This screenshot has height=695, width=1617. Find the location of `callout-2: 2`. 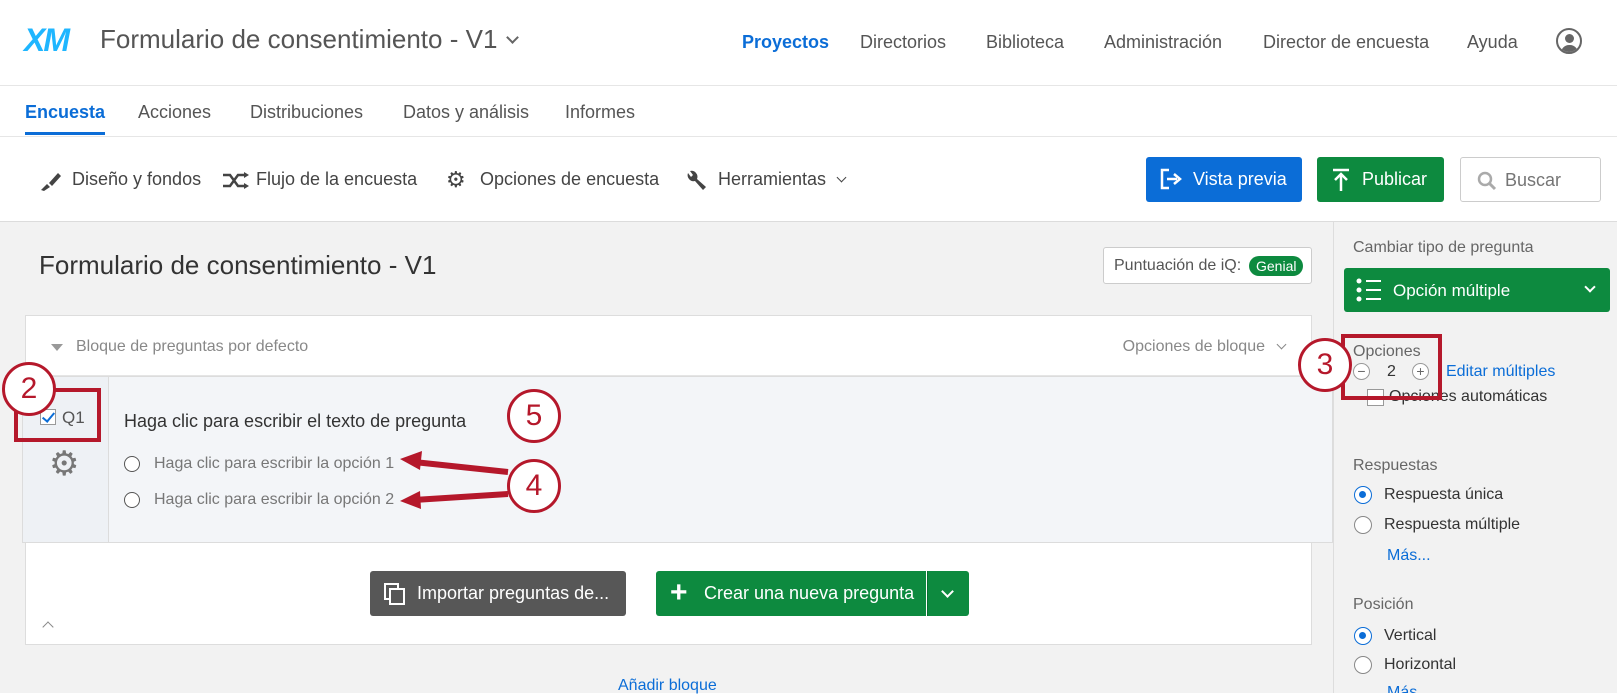

callout-2: 2 is located at coordinates (29, 389).